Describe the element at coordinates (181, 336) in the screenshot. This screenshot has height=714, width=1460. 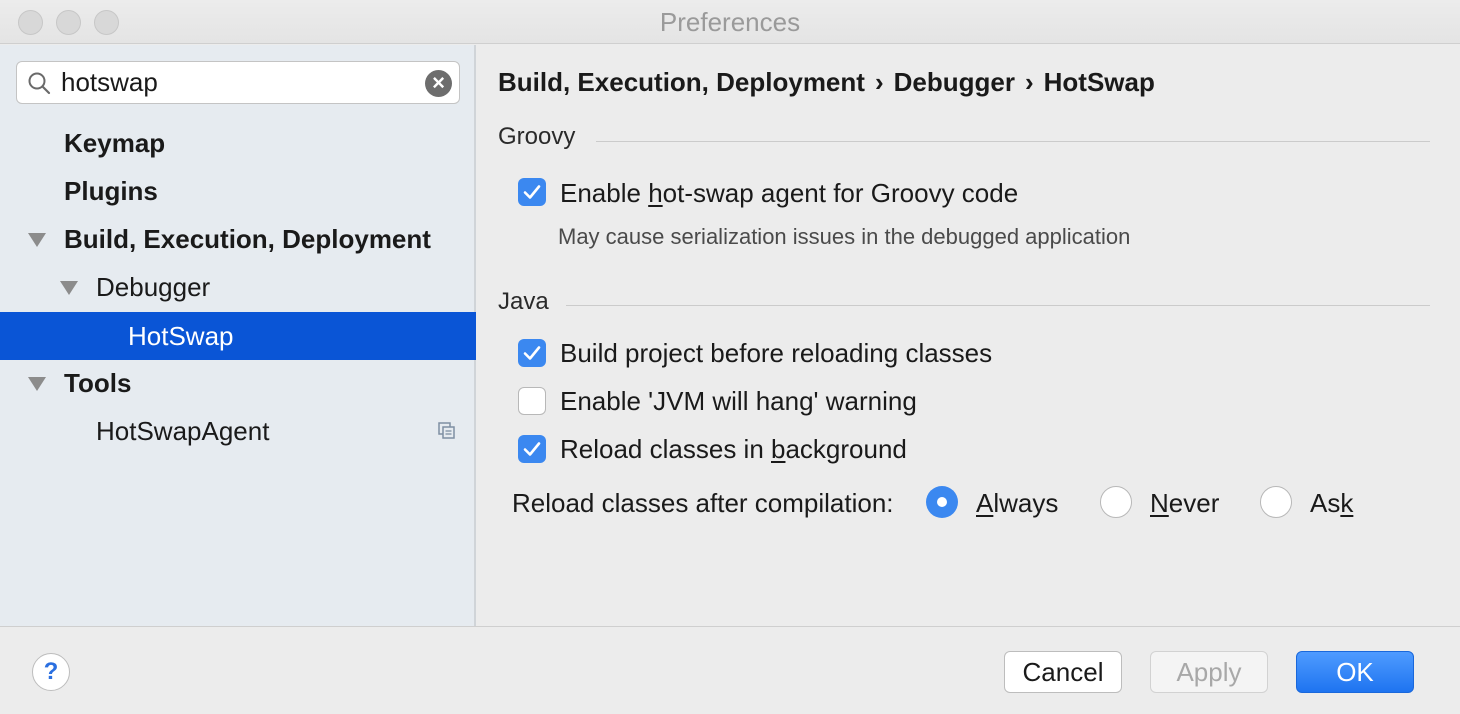
I see `sidebar-item-label: HotSwap` at that location.